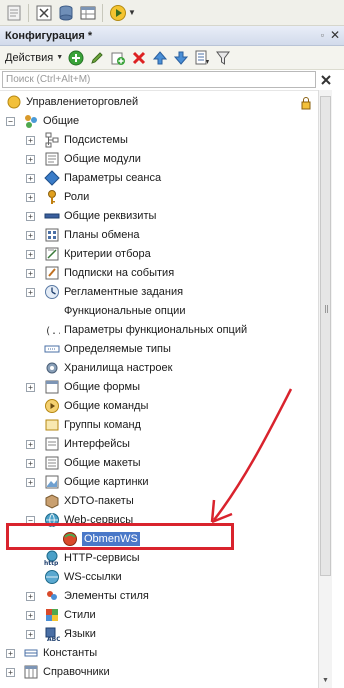  What do you see at coordinates (102, 558) in the screenshot?
I see `tree-item-label: HTTP-сервисы` at bounding box center [102, 558].